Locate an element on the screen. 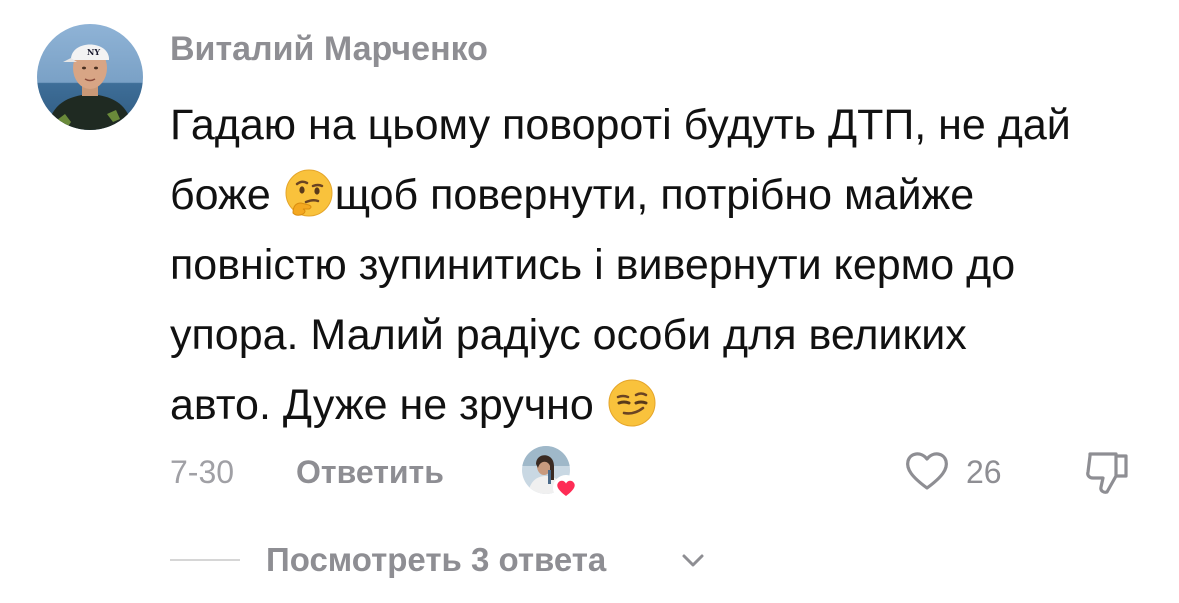 This screenshot has height=603, width=1179. comment-line: авто. Дуже не зручно is located at coordinates (665, 405).